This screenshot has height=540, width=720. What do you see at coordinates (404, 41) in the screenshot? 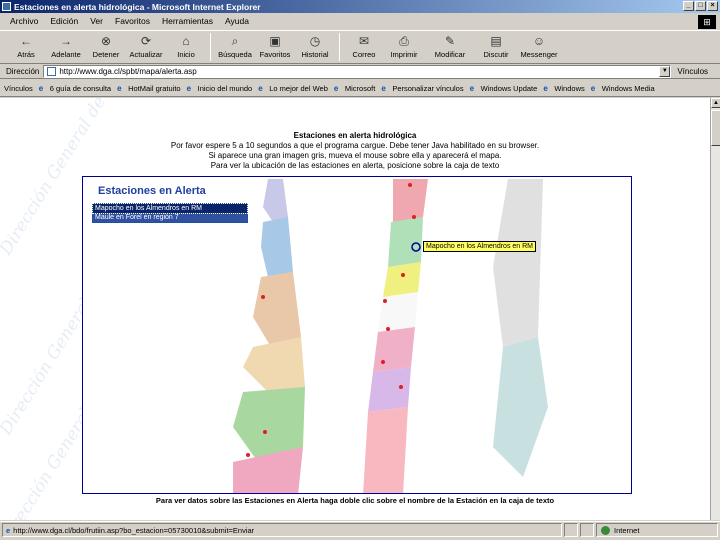
I see `print-icon: ⎙` at bounding box center [404, 41].